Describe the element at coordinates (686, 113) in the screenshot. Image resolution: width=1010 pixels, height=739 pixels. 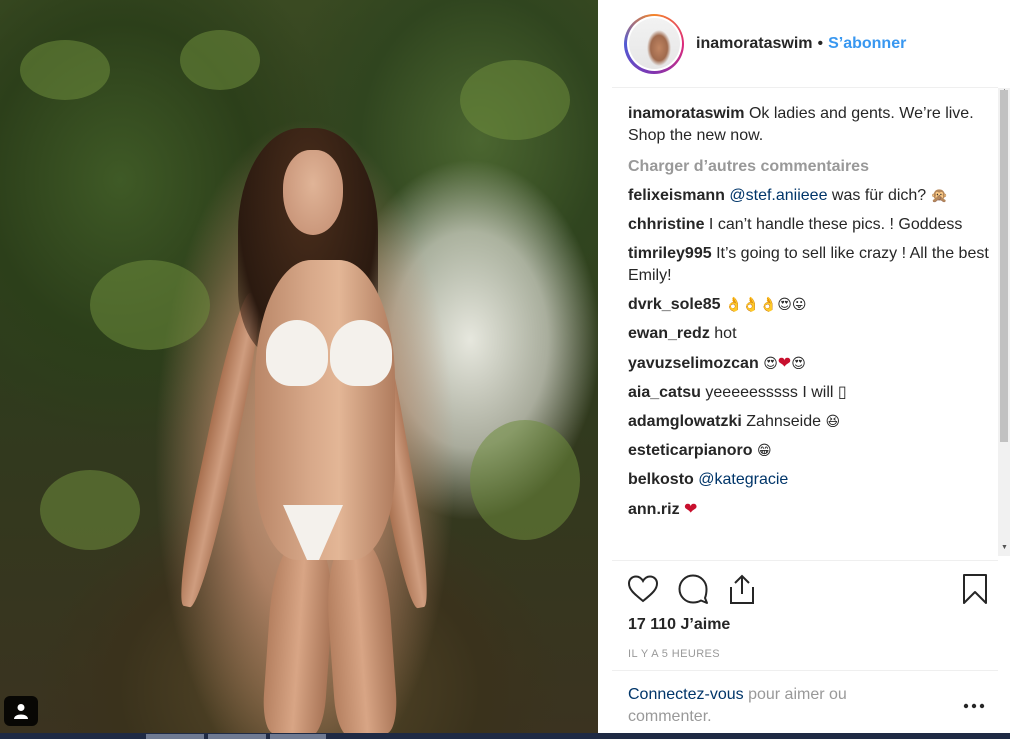
I see `caption-username: inamorataswim` at that location.